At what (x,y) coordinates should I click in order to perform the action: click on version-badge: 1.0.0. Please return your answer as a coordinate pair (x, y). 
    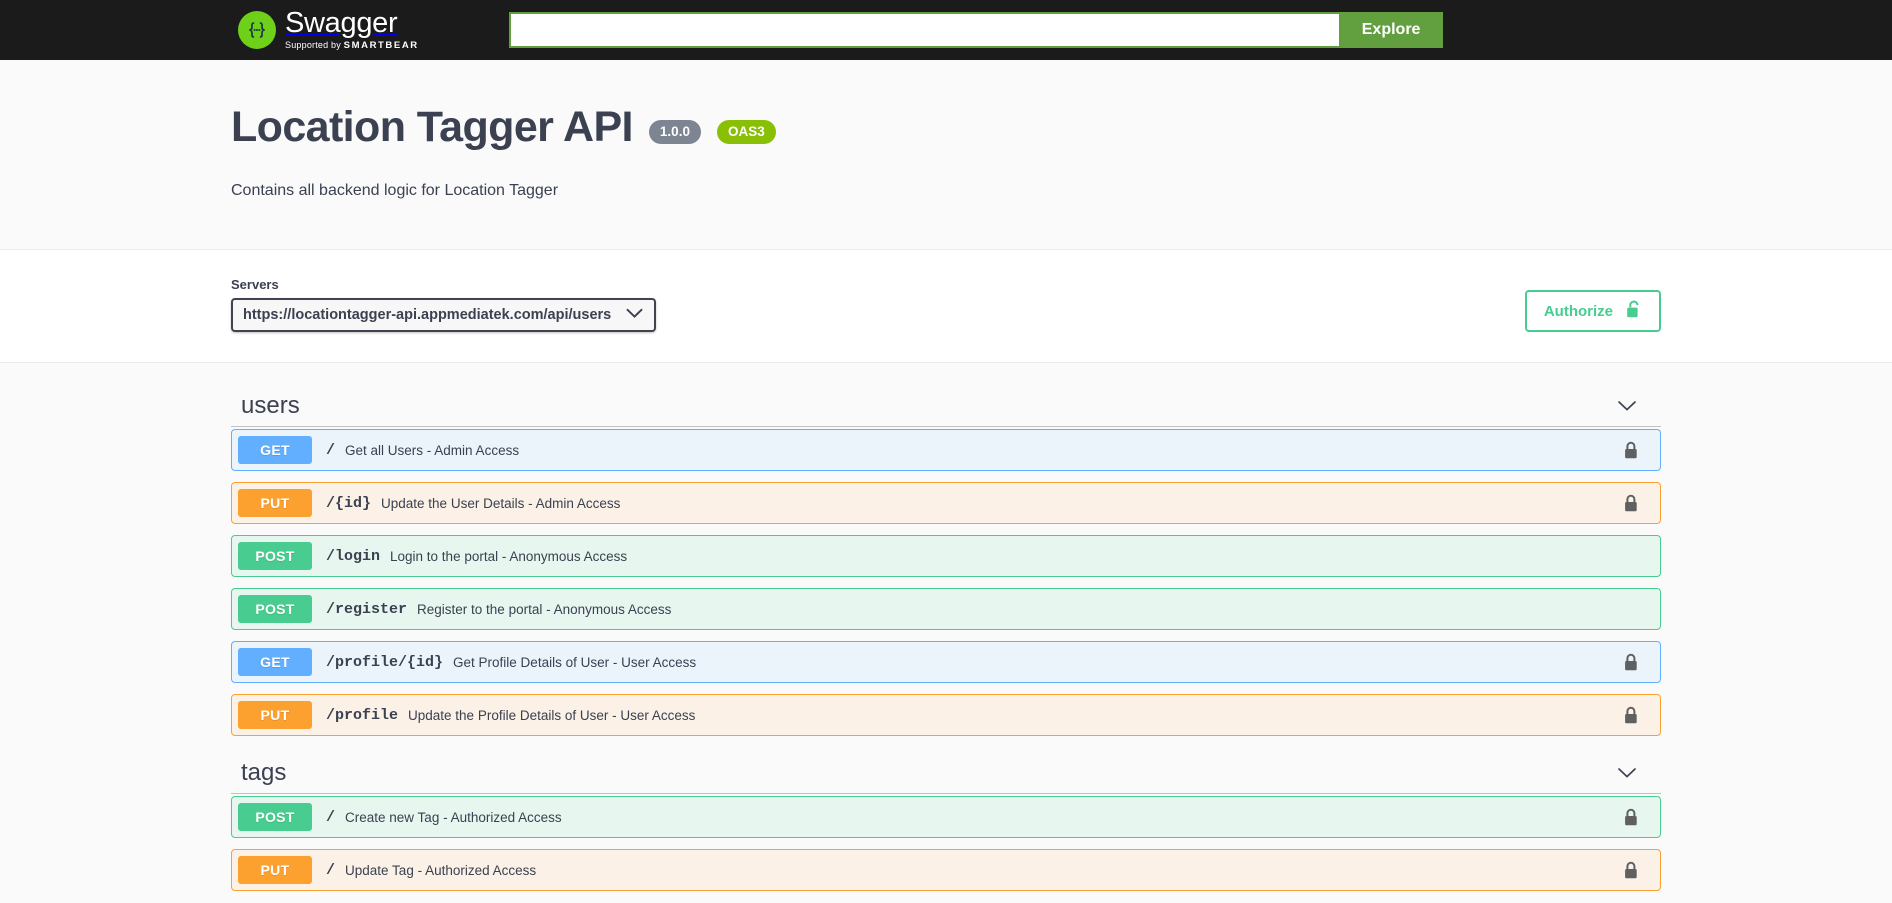
    Looking at the image, I should click on (674, 131).